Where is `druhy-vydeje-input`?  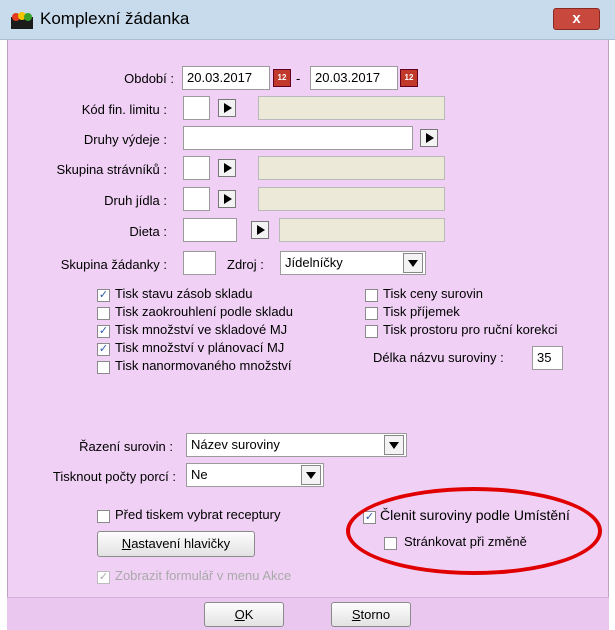
druhy-vydeje-input is located at coordinates (298, 138).